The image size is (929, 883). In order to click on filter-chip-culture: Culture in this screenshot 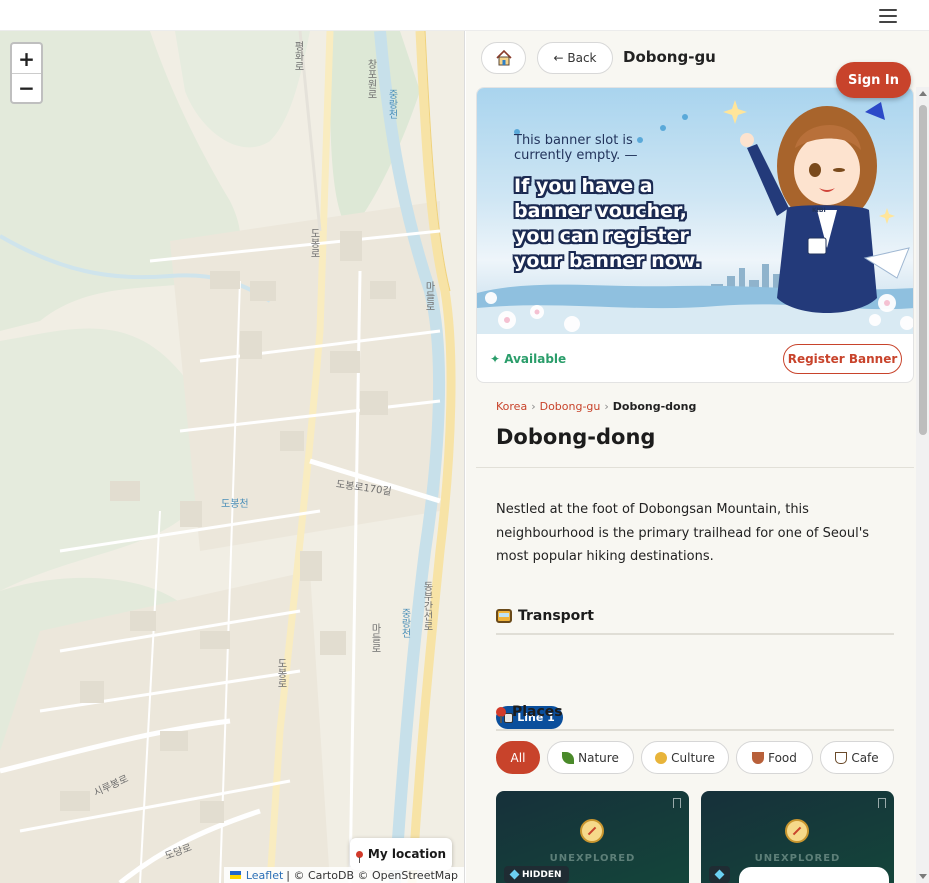, I will do `click(685, 757)`.